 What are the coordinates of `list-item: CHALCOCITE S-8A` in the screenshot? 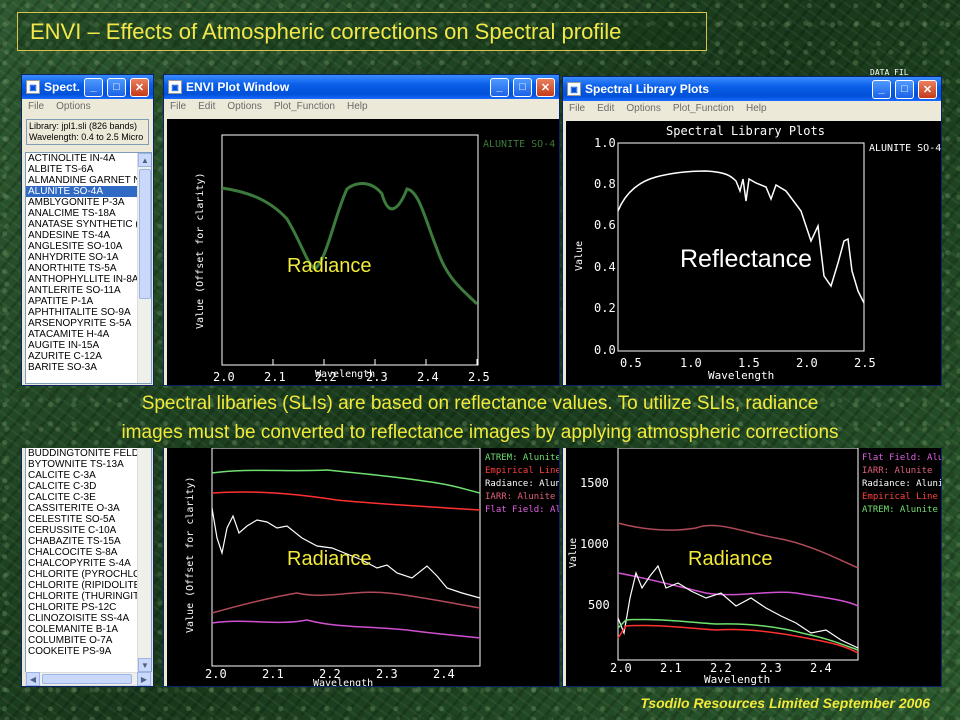 It's located at (88, 552).